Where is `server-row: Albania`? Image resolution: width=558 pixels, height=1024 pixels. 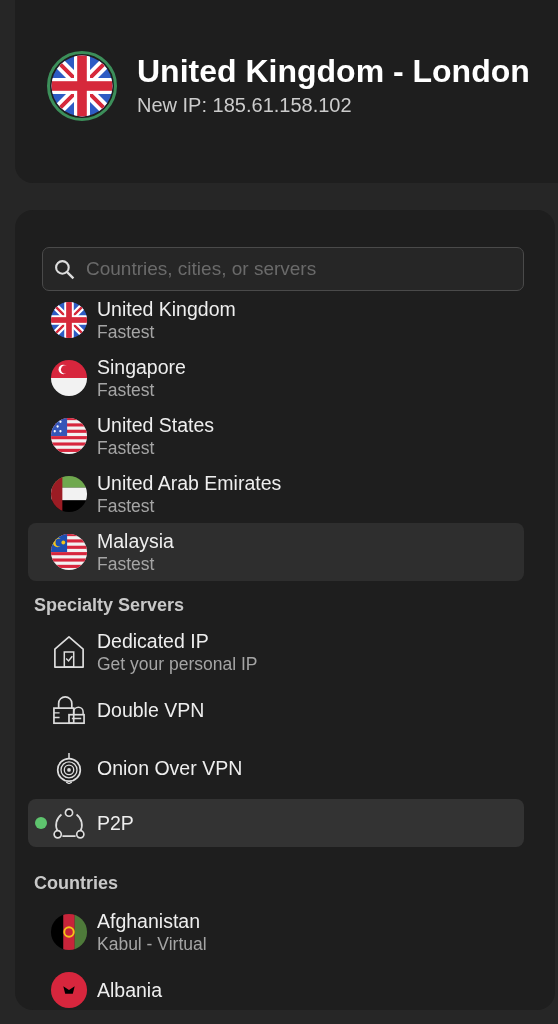
server-row: Albania is located at coordinates (276, 985).